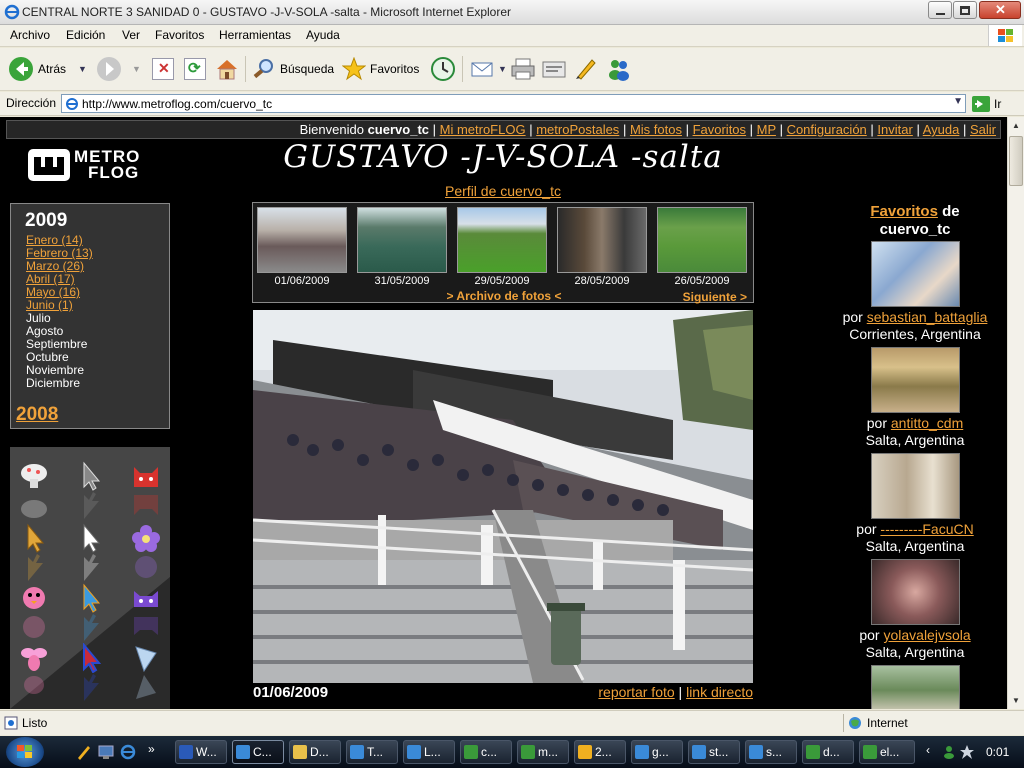 The width and height of the screenshot is (1024, 768). What do you see at coordinates (636, 692) in the screenshot?
I see `report-photo-link: reportar foto` at bounding box center [636, 692].